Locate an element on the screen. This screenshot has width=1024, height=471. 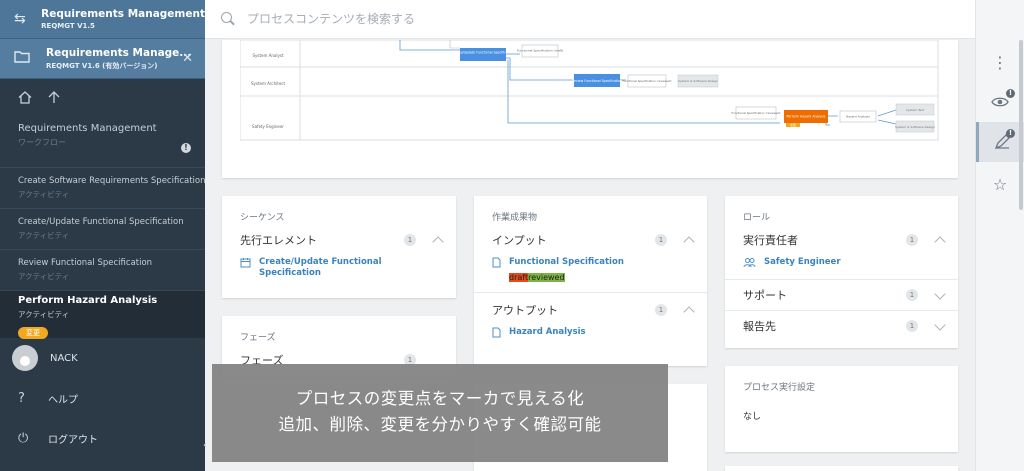
support-row: サポート 1 is located at coordinates (841, 295).